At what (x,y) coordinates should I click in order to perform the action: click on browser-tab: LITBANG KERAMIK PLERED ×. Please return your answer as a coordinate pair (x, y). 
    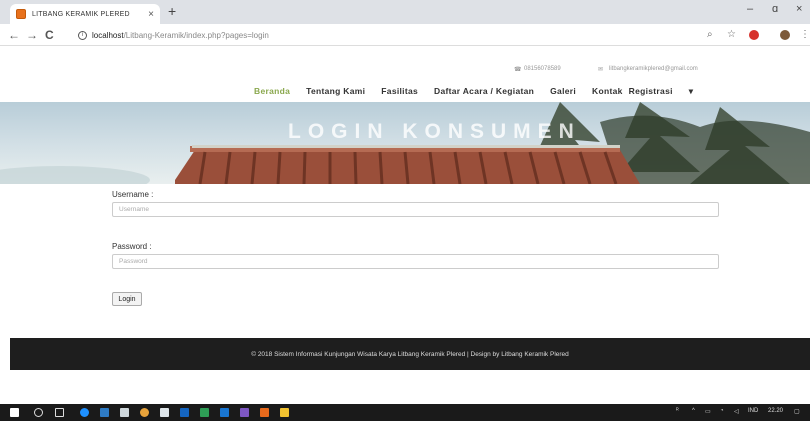
    Looking at the image, I should click on (85, 14).